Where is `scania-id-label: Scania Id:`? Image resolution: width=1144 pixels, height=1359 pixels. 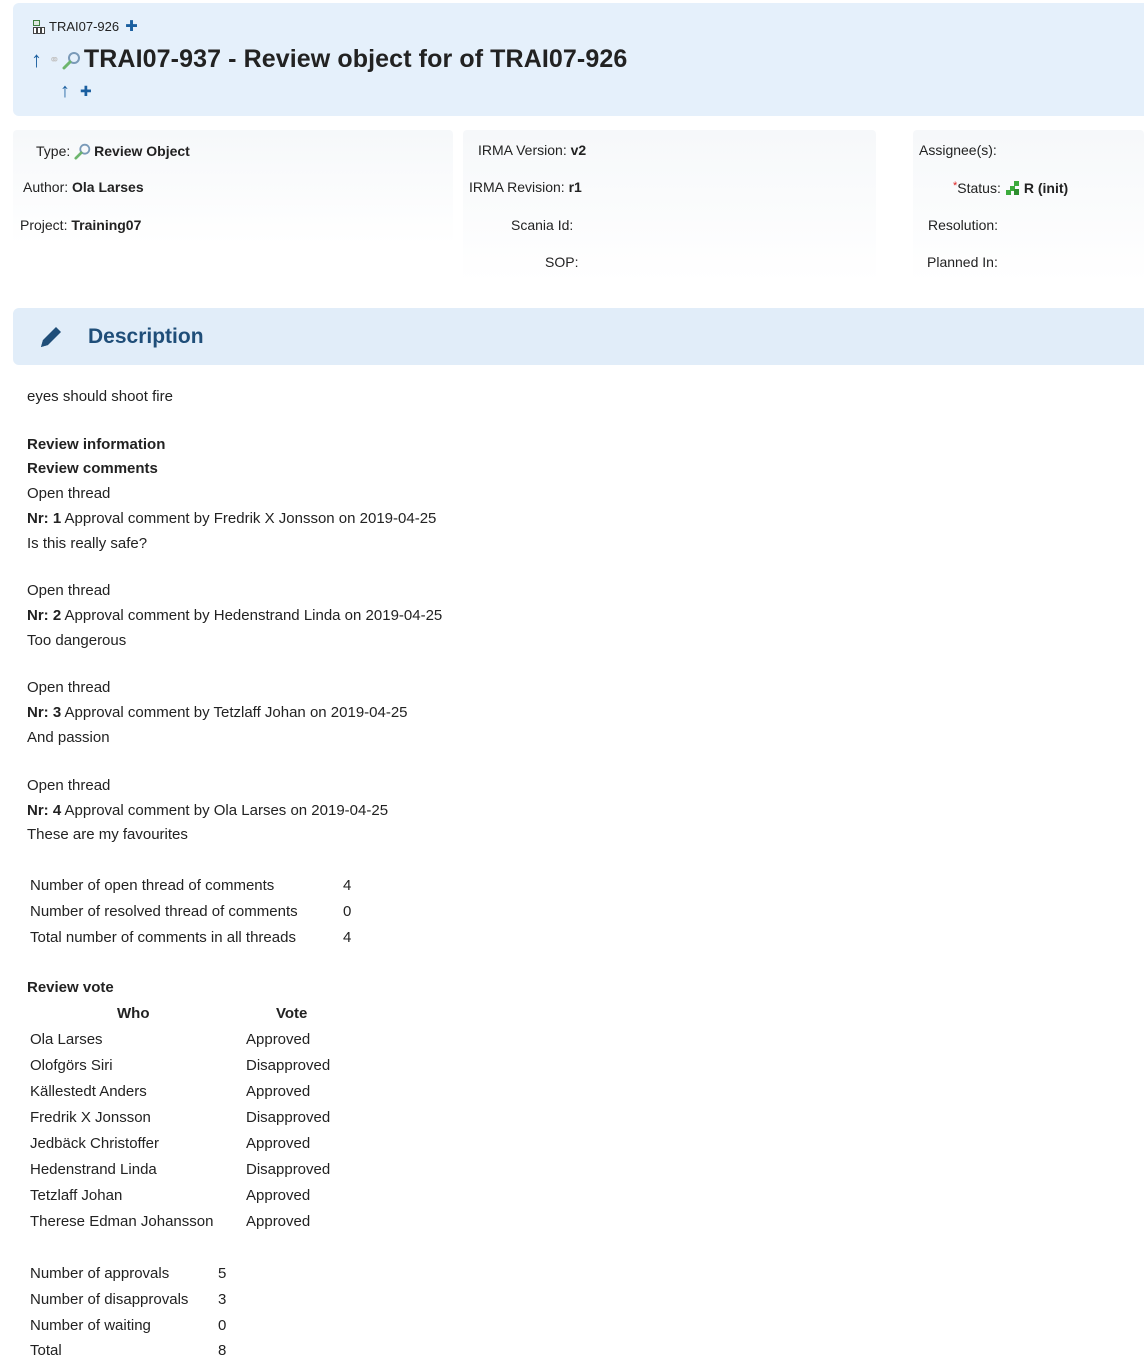 scania-id-label: Scania Id: is located at coordinates (542, 225).